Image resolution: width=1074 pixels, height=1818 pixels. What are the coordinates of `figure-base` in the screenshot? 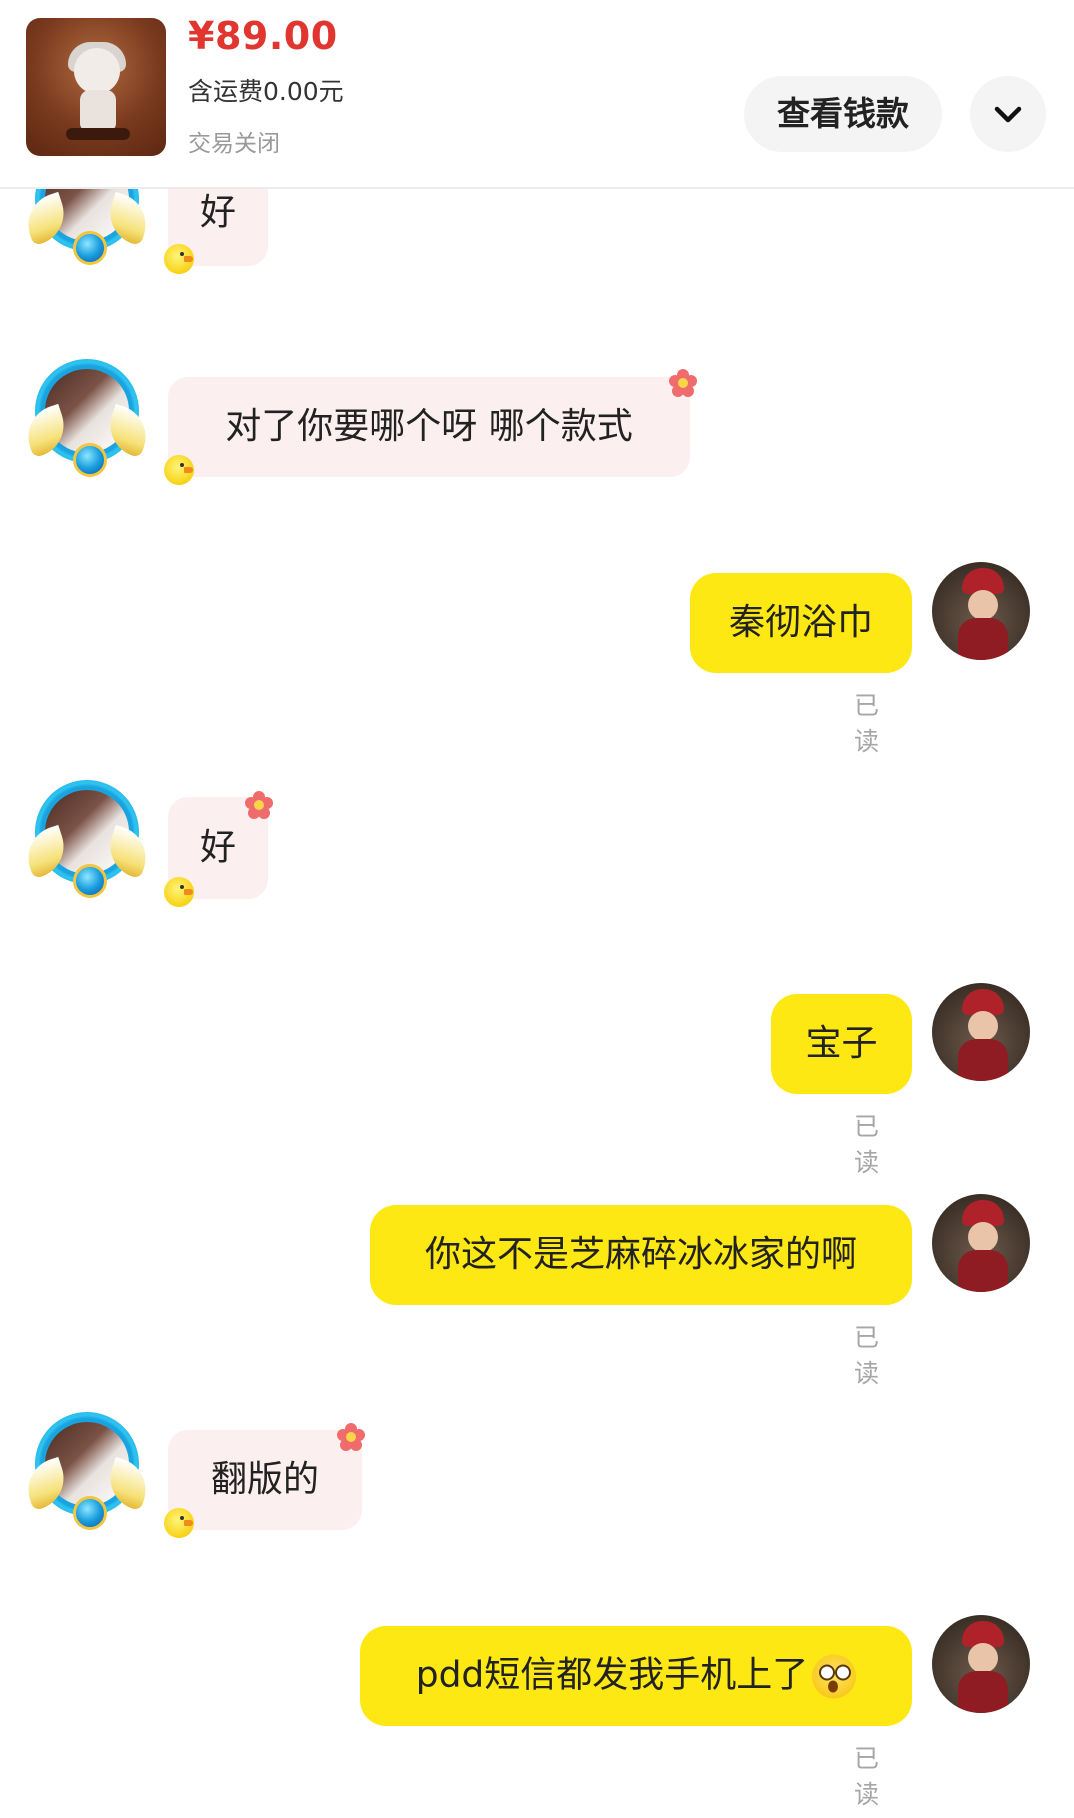 It's located at (98, 134).